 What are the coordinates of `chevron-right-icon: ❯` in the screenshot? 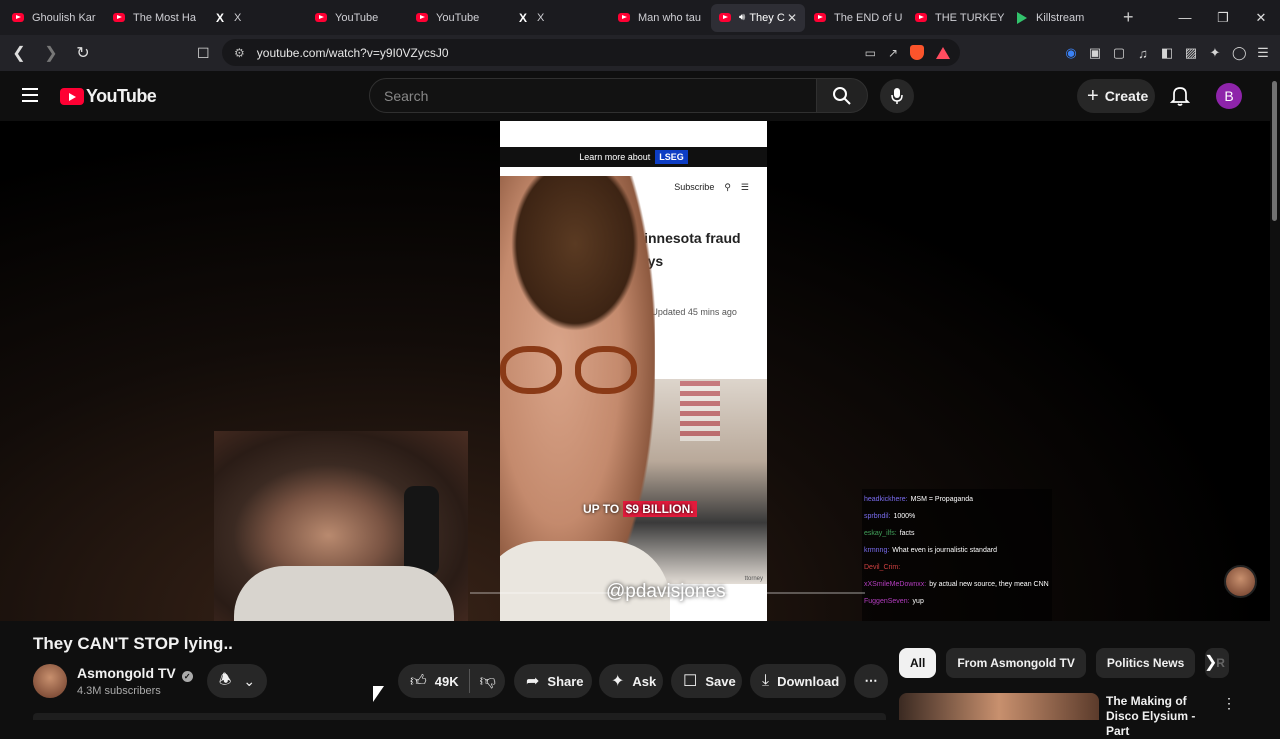 It's located at (1210, 662).